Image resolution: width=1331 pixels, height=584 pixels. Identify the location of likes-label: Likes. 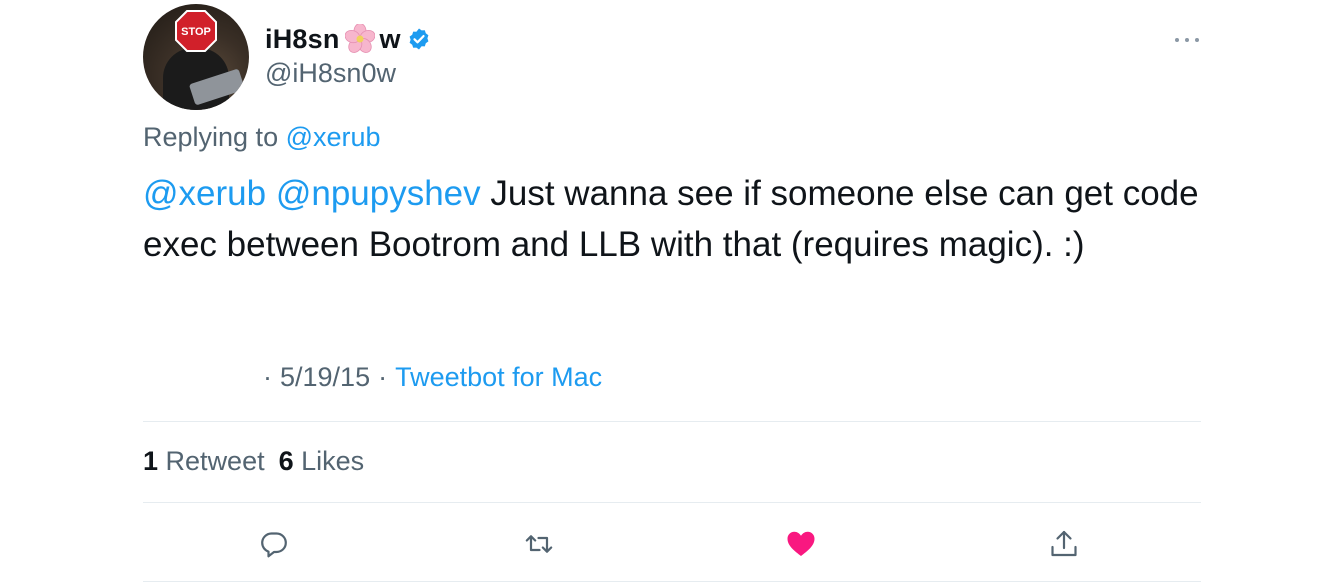
(333, 461).